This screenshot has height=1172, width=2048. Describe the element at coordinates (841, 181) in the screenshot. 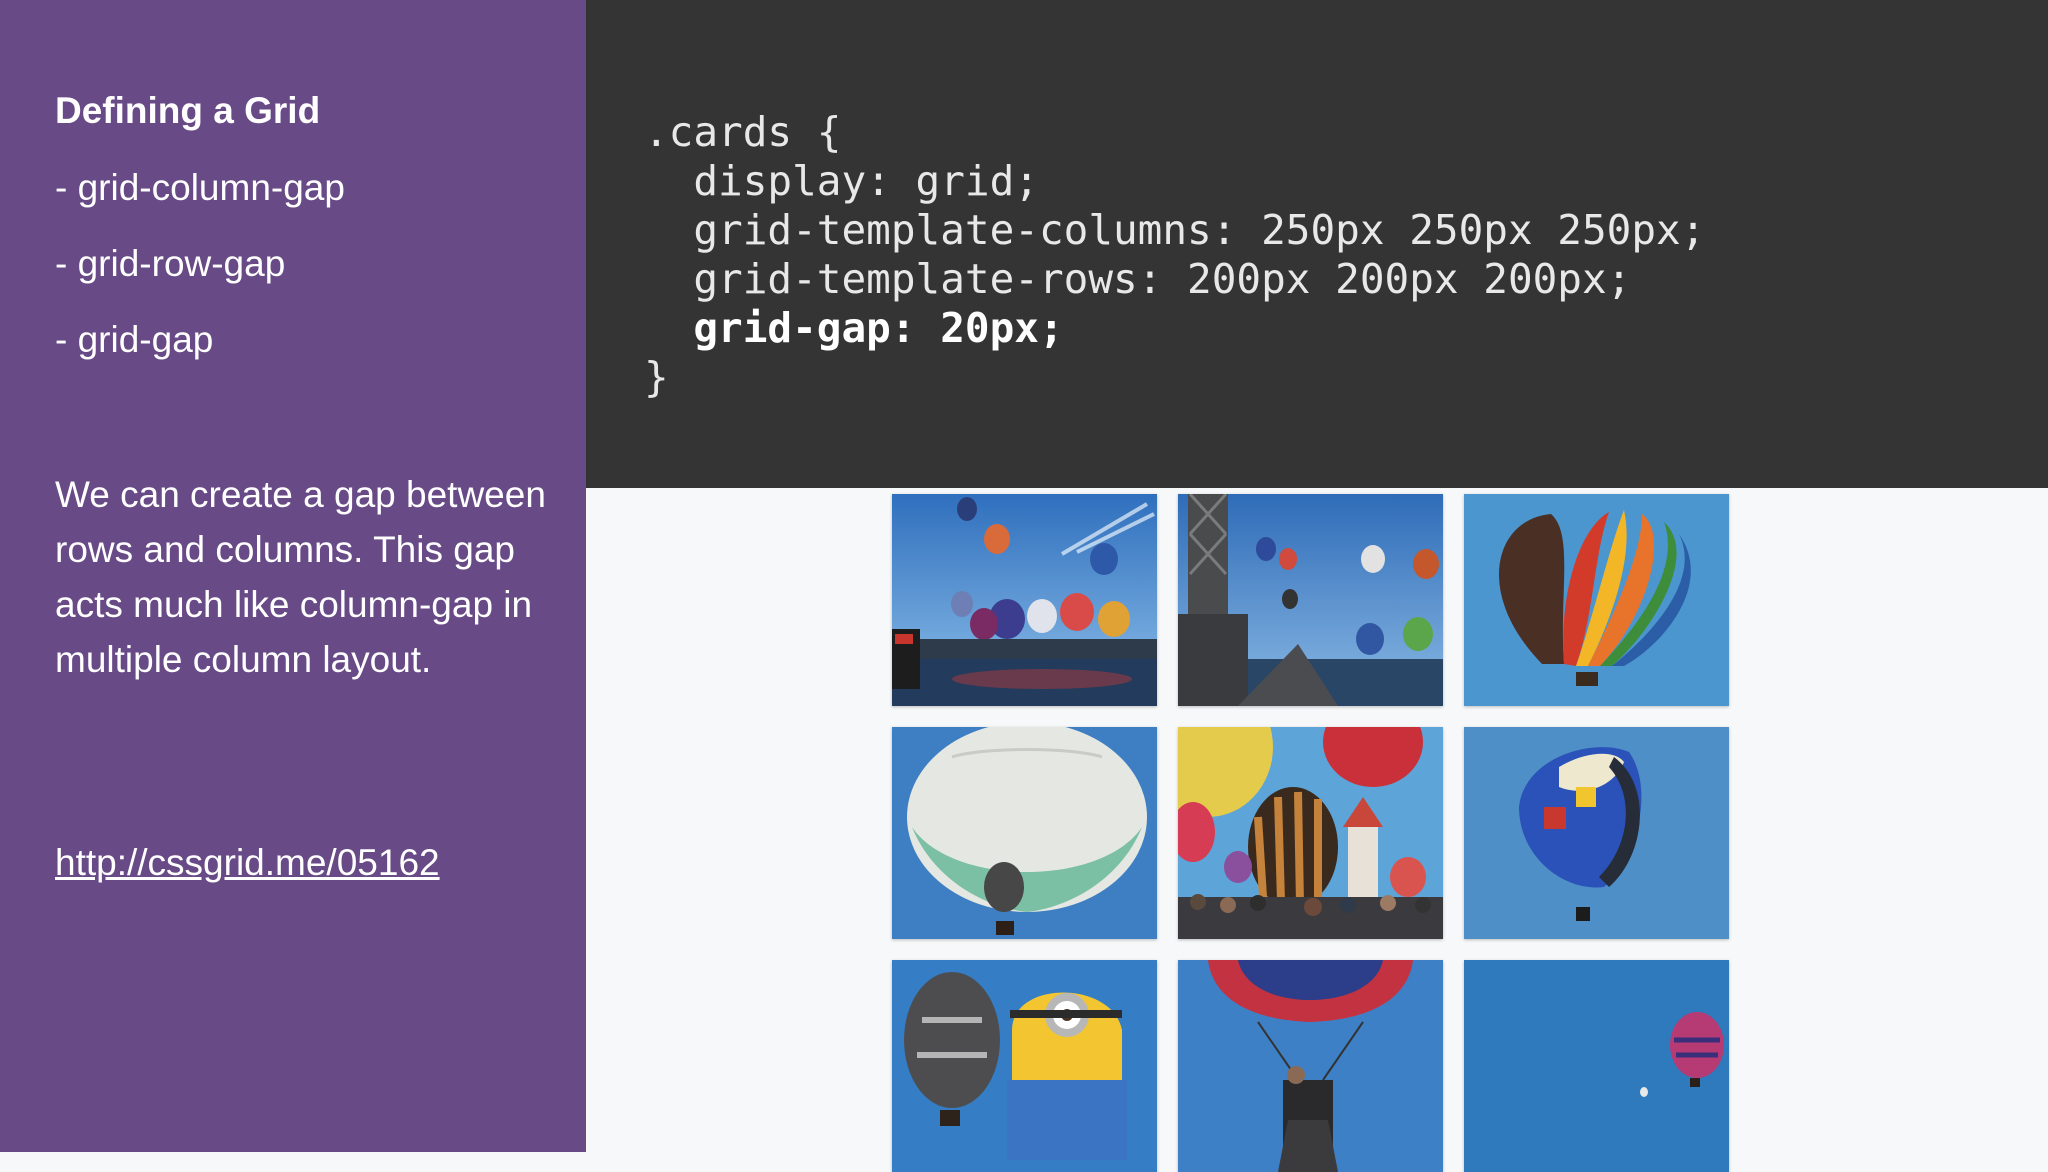

I see `code-line: display: grid;` at that location.